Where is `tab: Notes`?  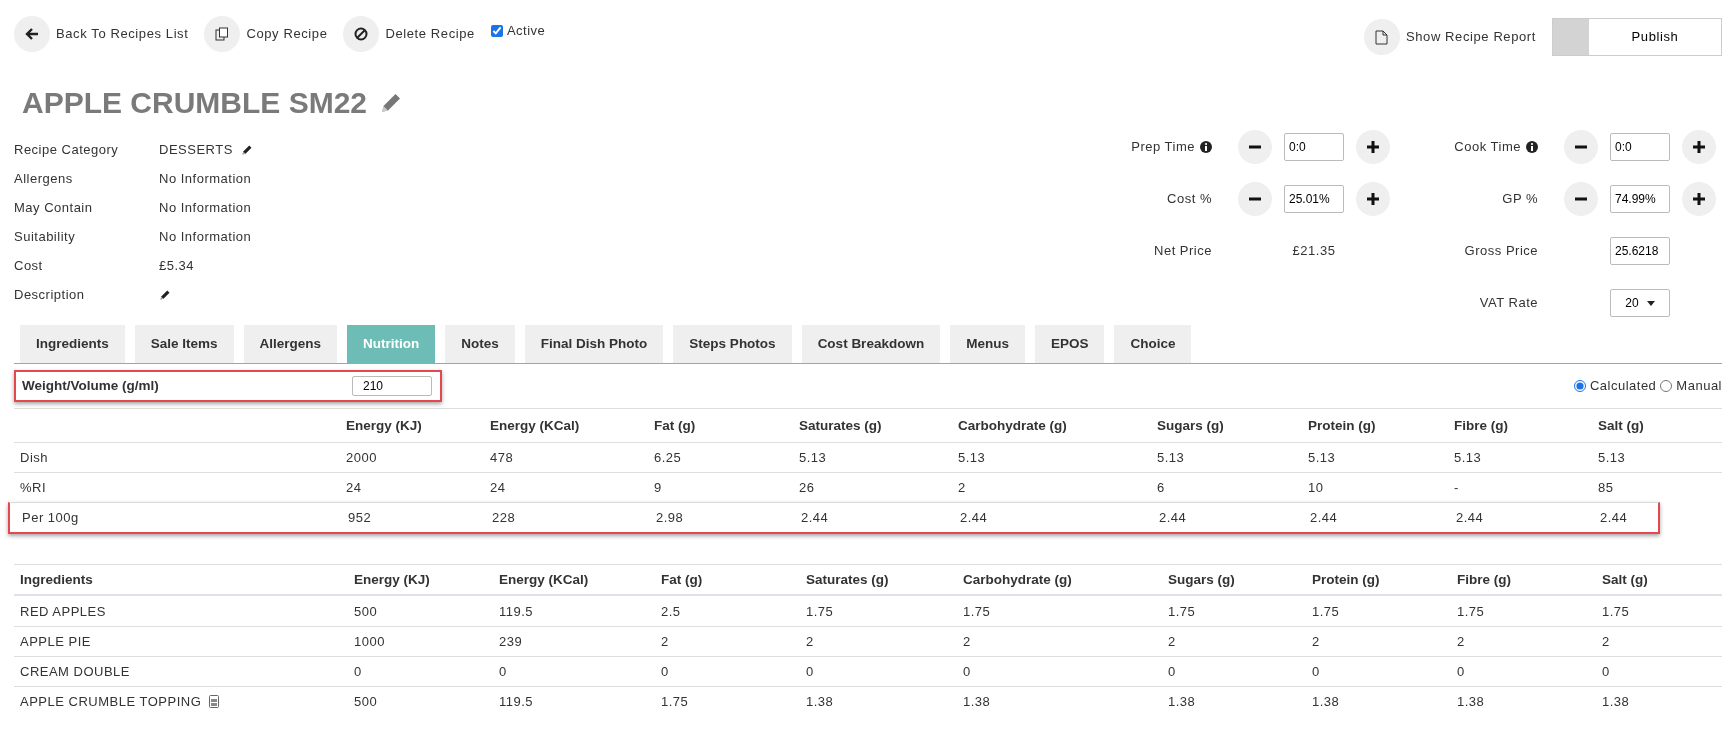 tab: Notes is located at coordinates (480, 344).